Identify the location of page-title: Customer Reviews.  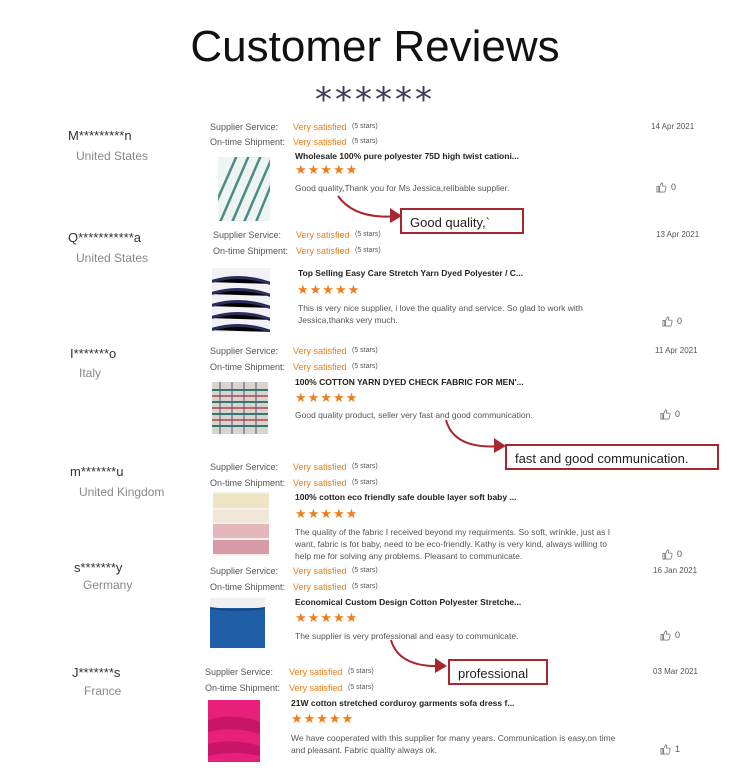
(375, 46).